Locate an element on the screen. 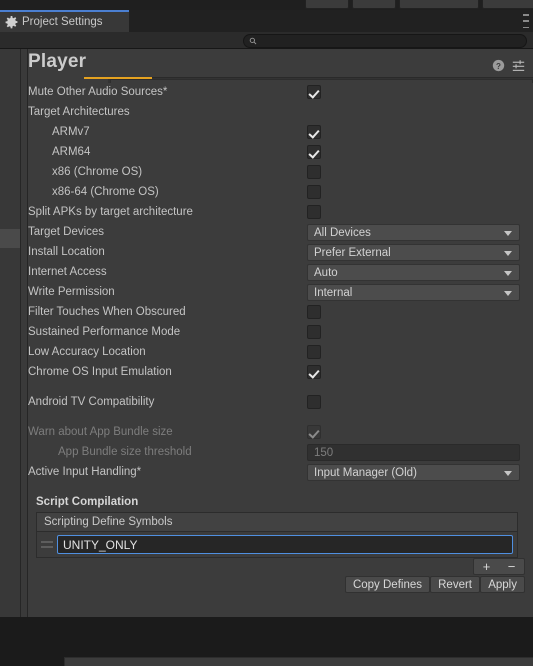  settings-row: App Bundle size threshold 150 is located at coordinates (280, 453).